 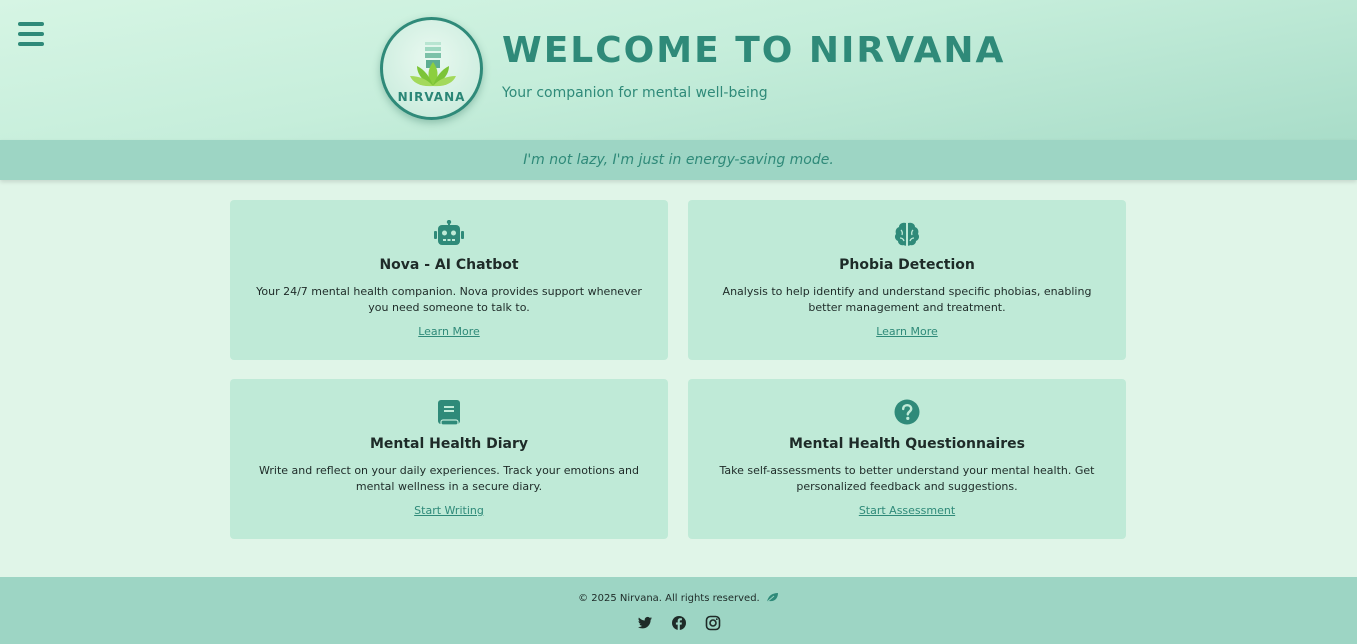 I want to click on card-title: Nova - AI Chatbot, so click(x=449, y=265).